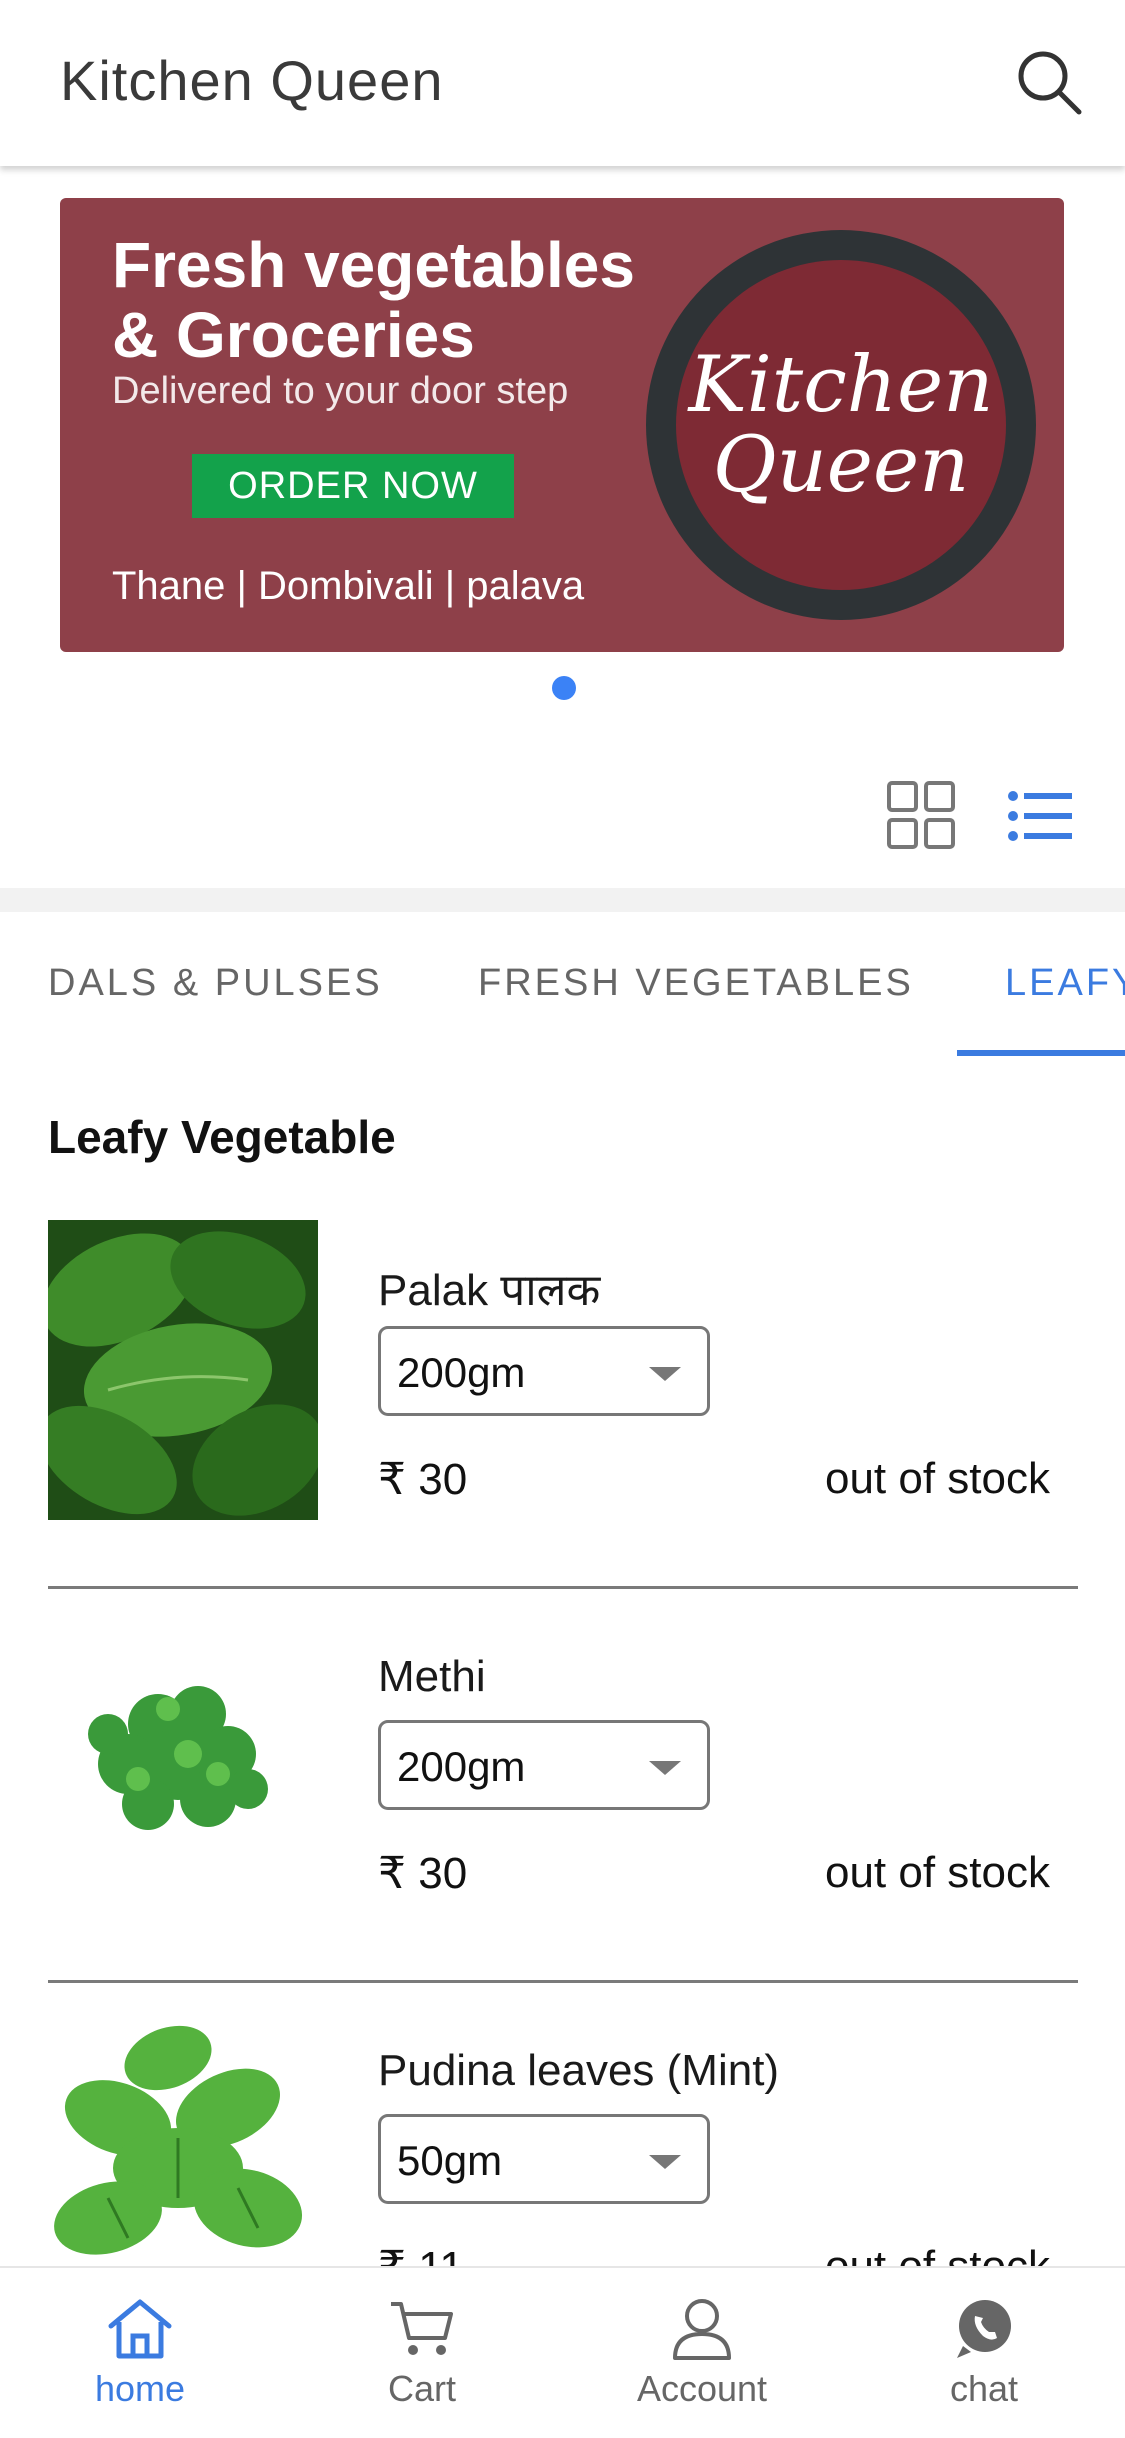 Image resolution: width=1125 pixels, height=2438 pixels. I want to click on search-icon, so click(1049, 82).